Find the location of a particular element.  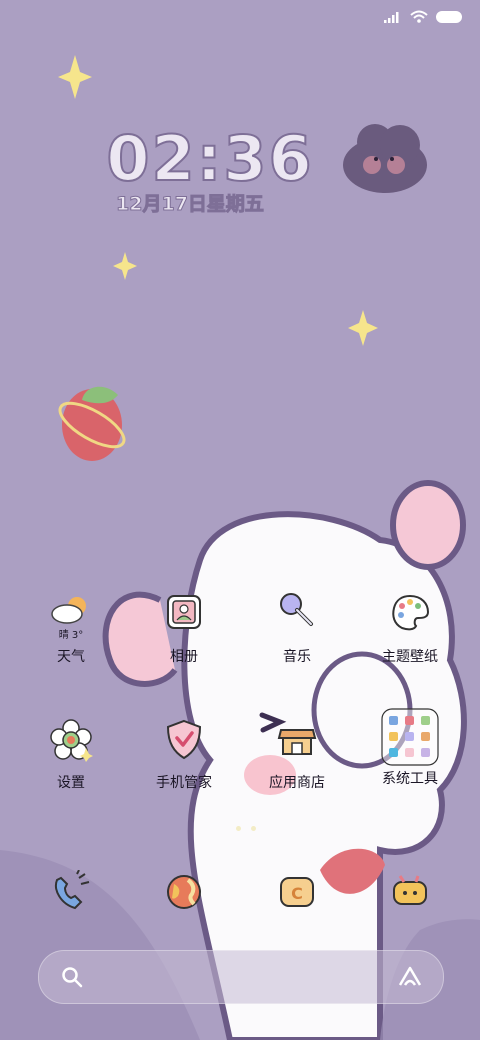

folder-system-tools: 系统工具 is located at coordinates (410, 748).